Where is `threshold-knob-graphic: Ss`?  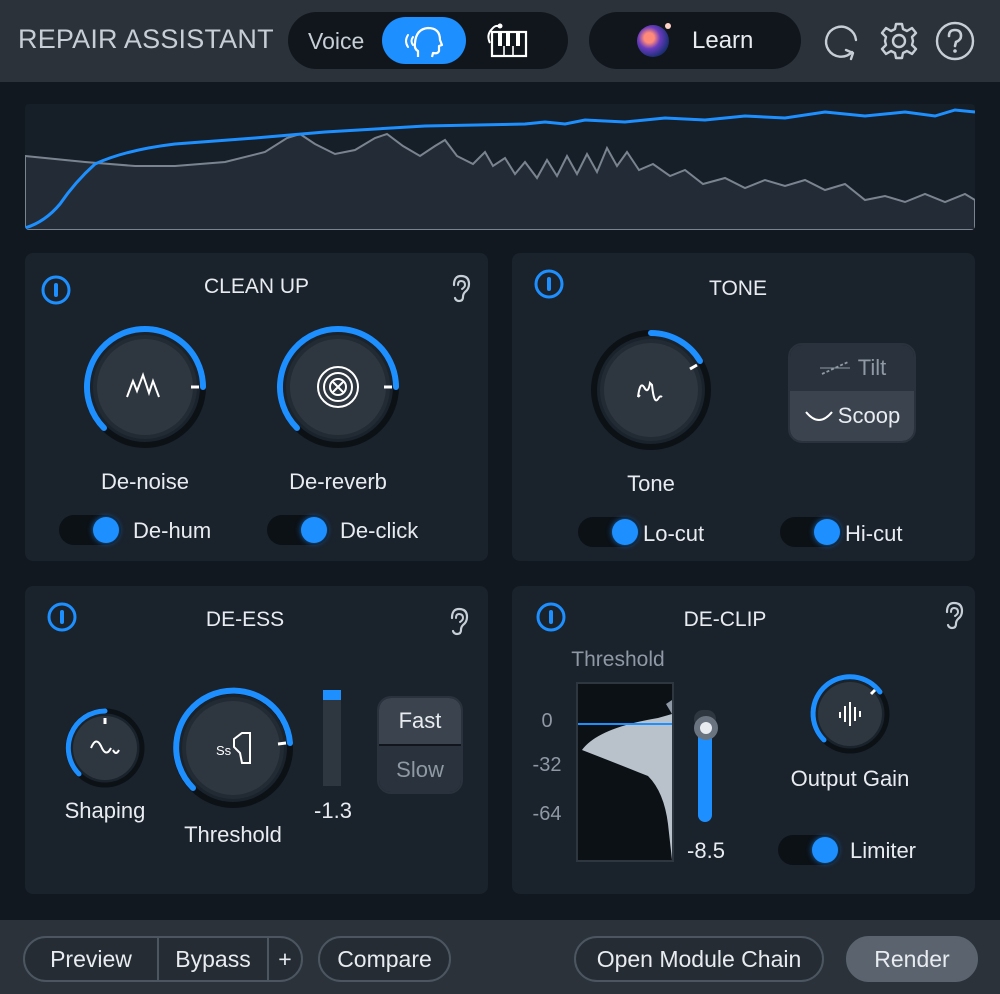
threshold-knob-graphic: Ss is located at coordinates (233, 747).